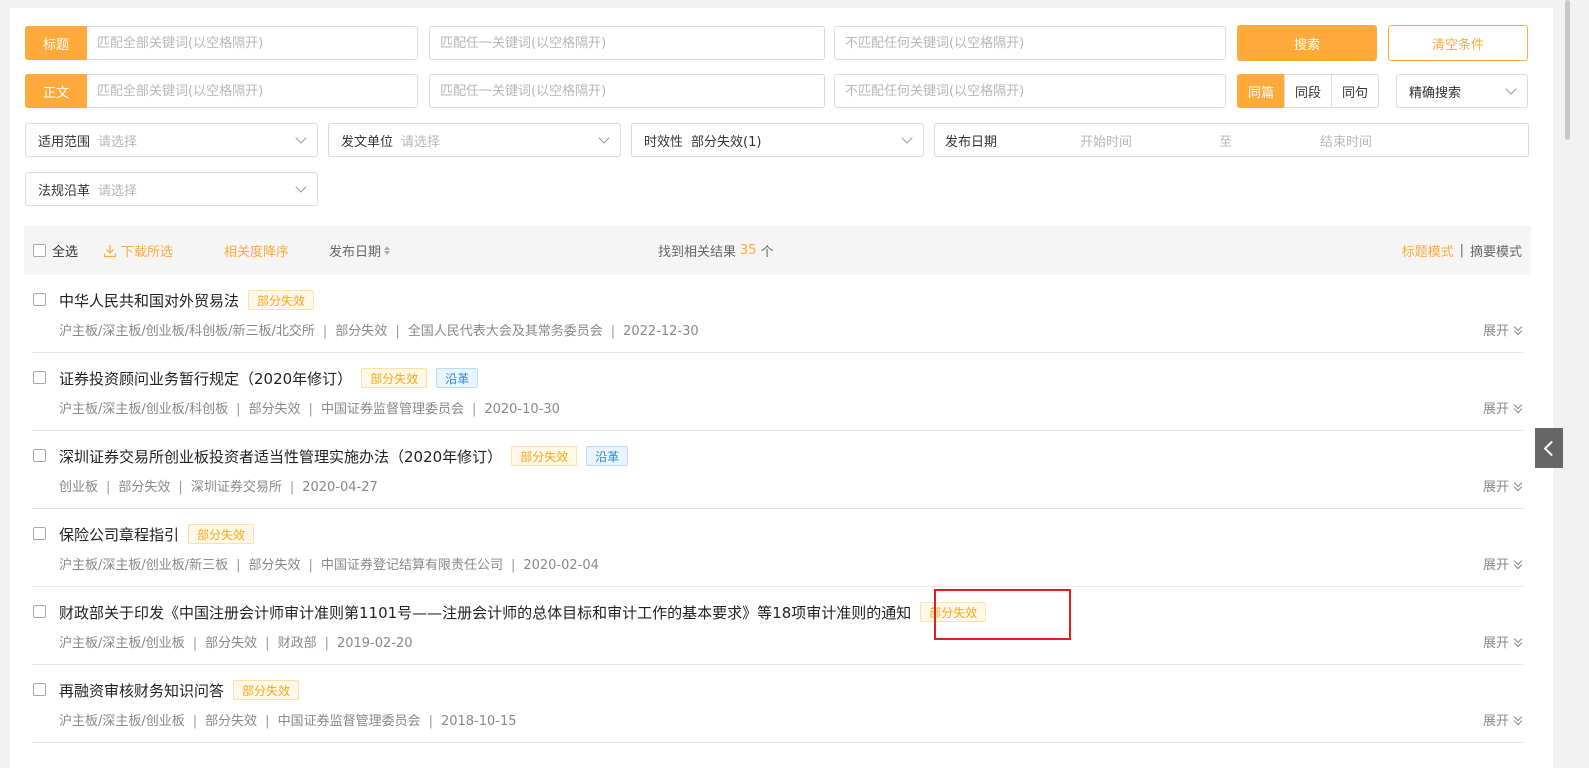 The height and width of the screenshot is (768, 1589). I want to click on side-collapse-tab, so click(1549, 448).